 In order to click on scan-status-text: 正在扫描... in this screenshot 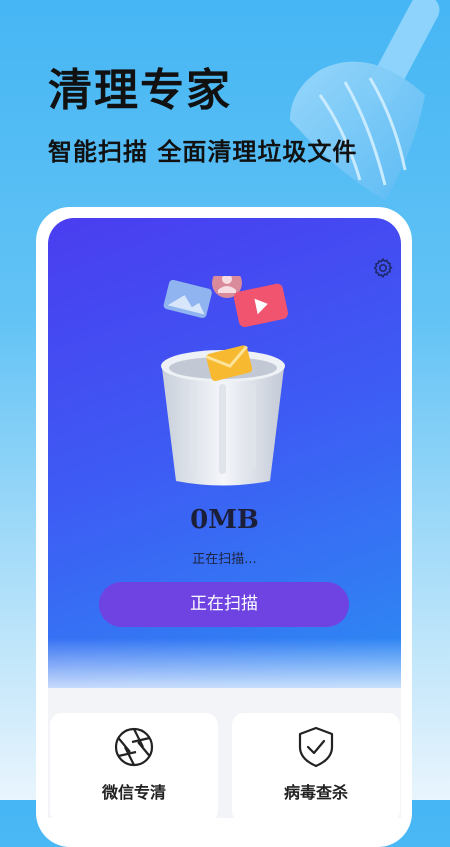, I will do `click(224, 559)`.